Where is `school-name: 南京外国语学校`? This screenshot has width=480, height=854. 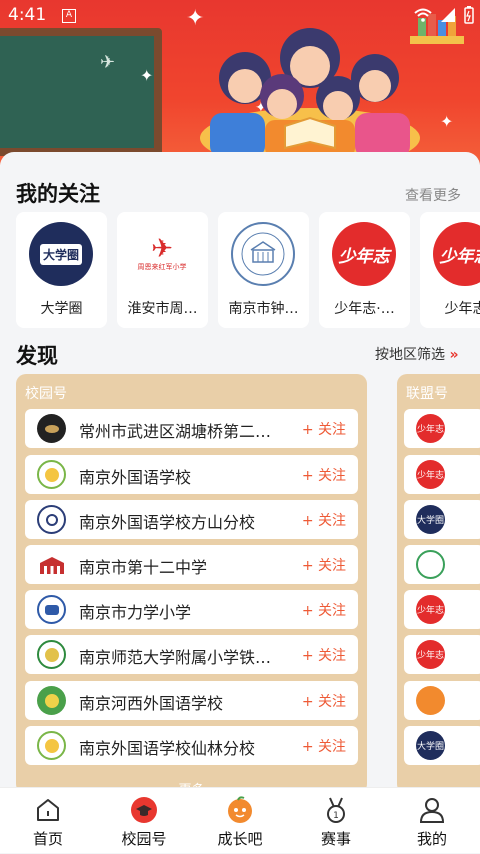
school-name: 南京外国语学校 is located at coordinates (184, 476).